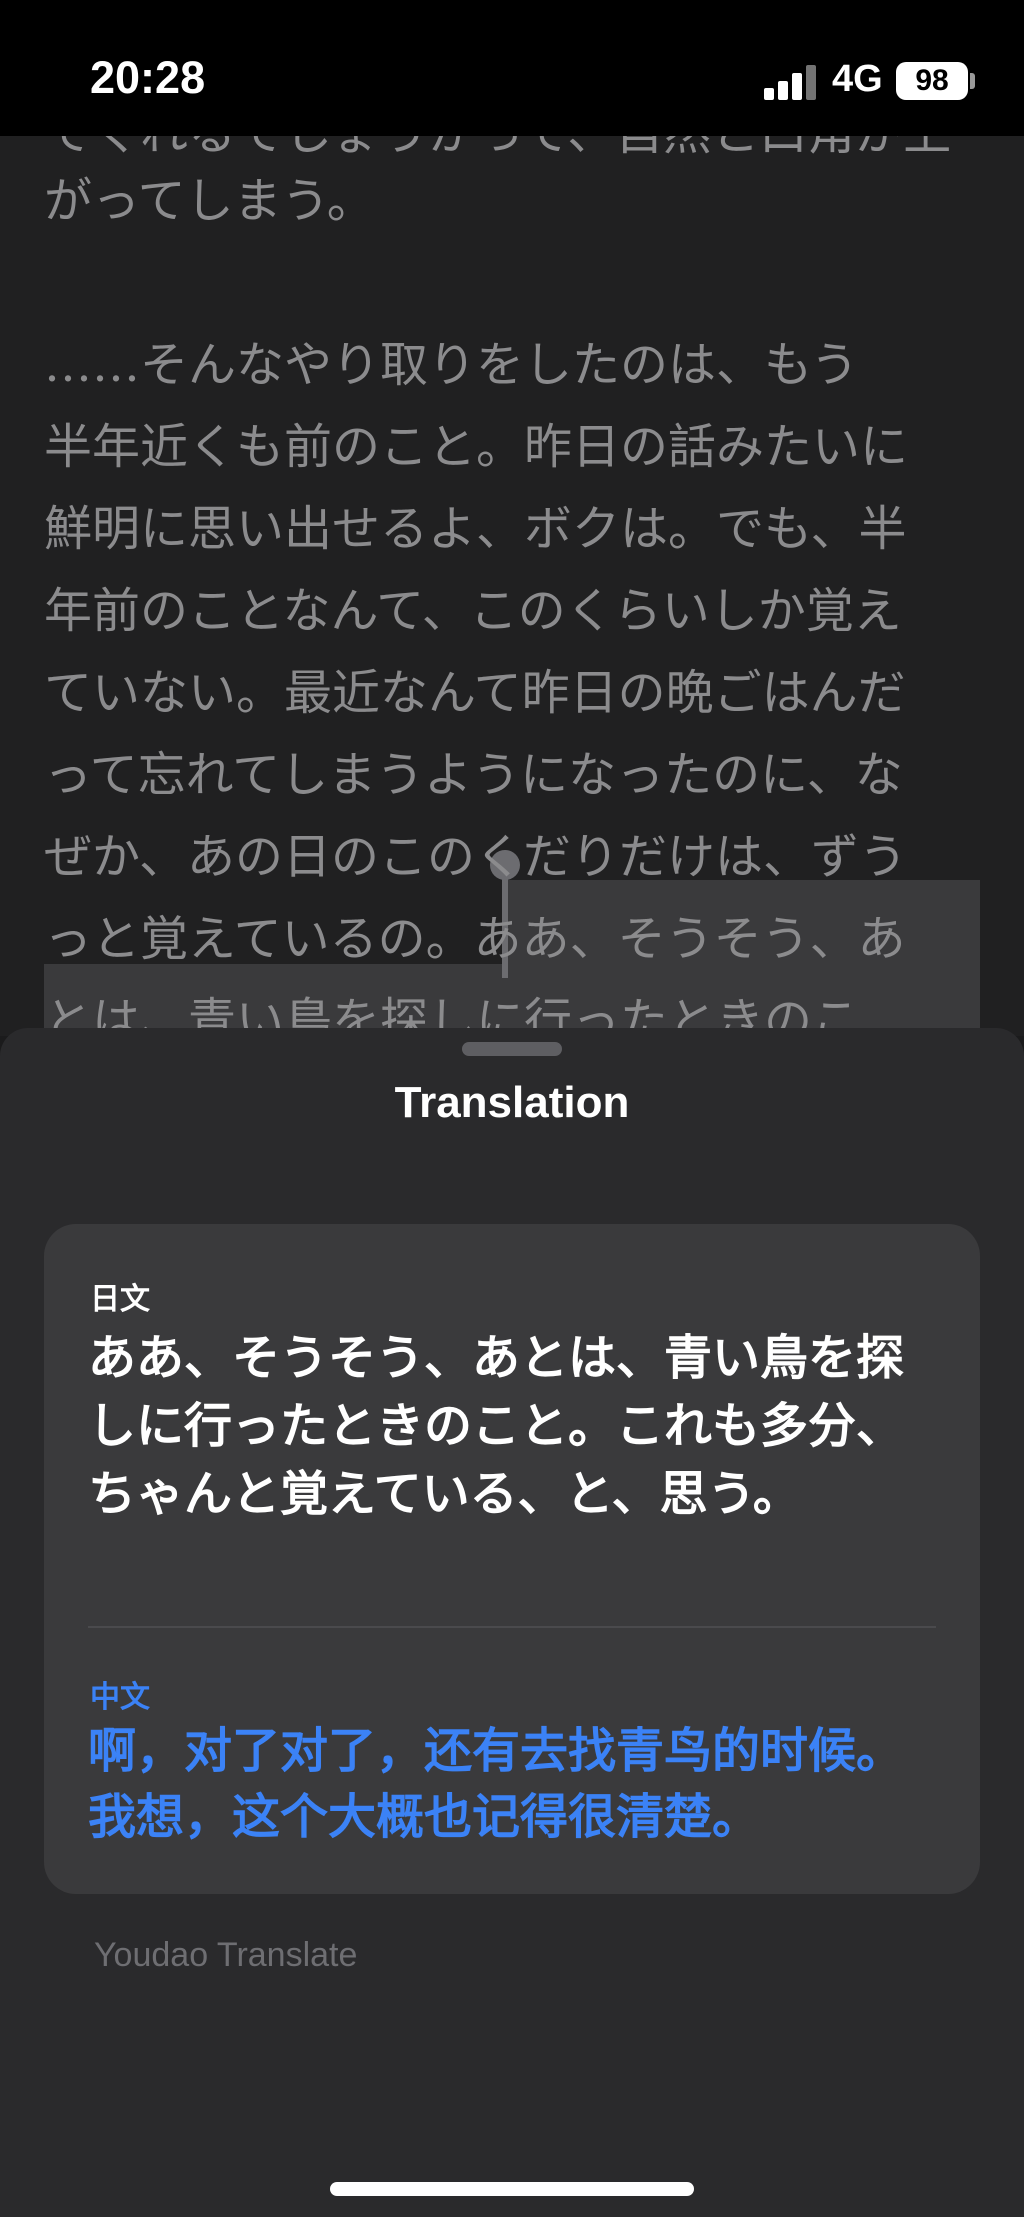 The image size is (1024, 2217). Describe the element at coordinates (475, 939) in the screenshot. I see `reader-line: っと覚えているの。ああ、そうそう、あ` at that location.